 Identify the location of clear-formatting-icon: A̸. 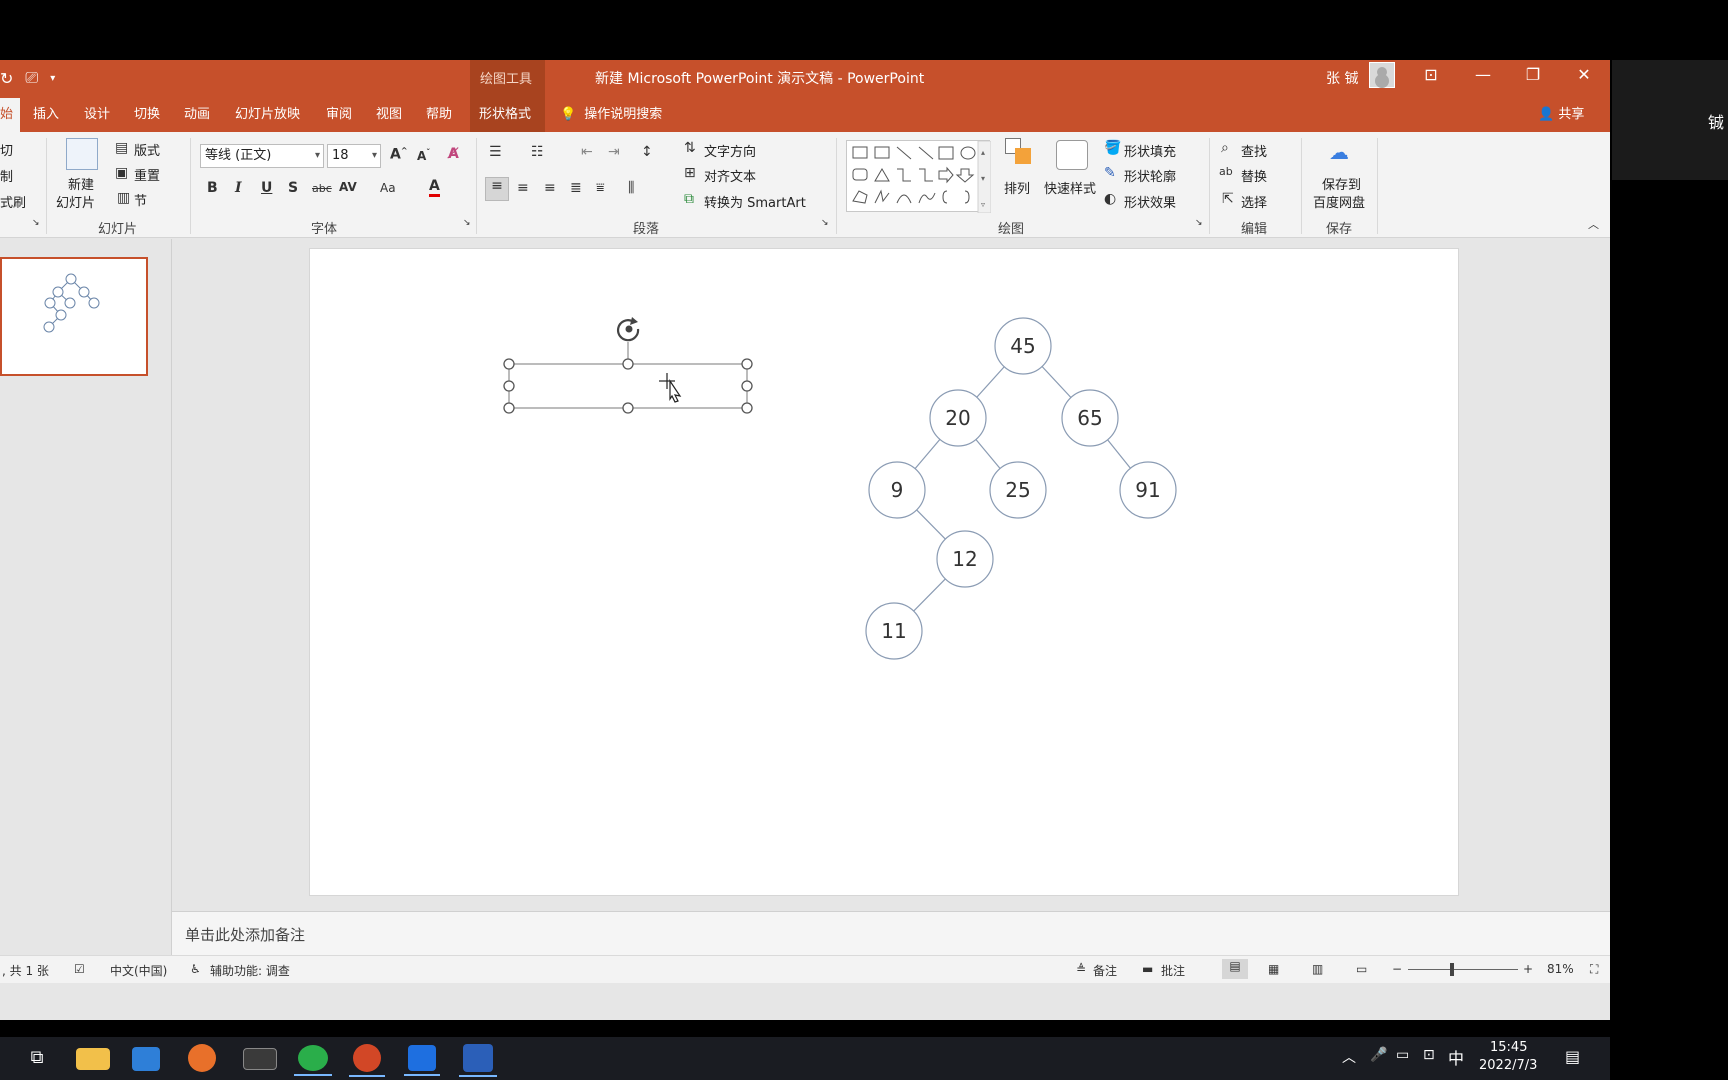
(453, 154).